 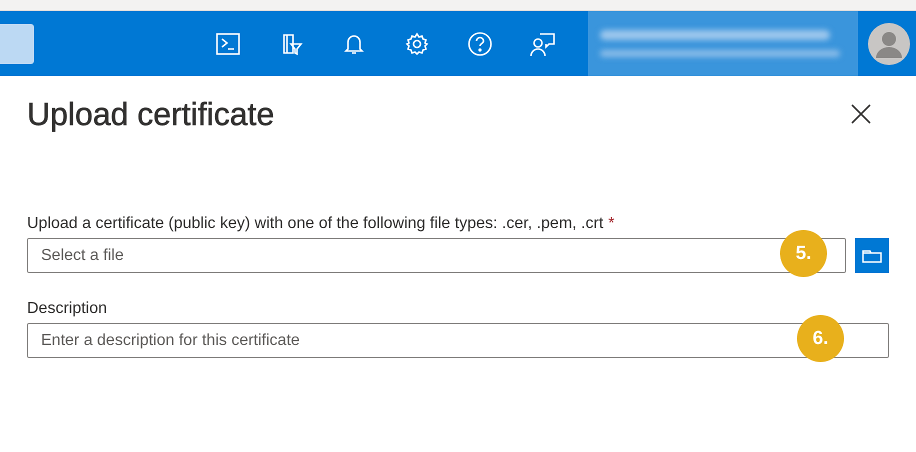 What do you see at coordinates (67, 309) in the screenshot?
I see `field-label: Description` at bounding box center [67, 309].